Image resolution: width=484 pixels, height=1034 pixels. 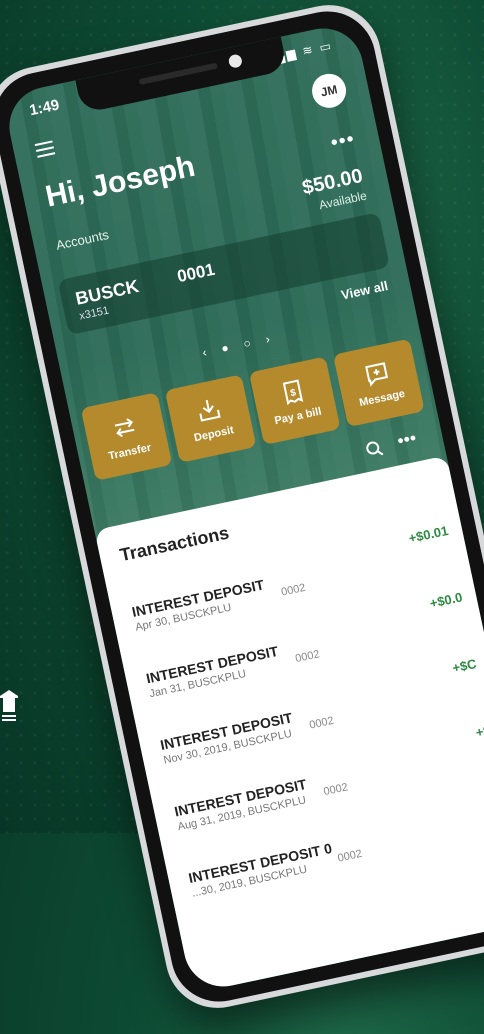 What do you see at coordinates (298, 416) in the screenshot?
I see `pay-bill-label: Pay a bill` at bounding box center [298, 416].